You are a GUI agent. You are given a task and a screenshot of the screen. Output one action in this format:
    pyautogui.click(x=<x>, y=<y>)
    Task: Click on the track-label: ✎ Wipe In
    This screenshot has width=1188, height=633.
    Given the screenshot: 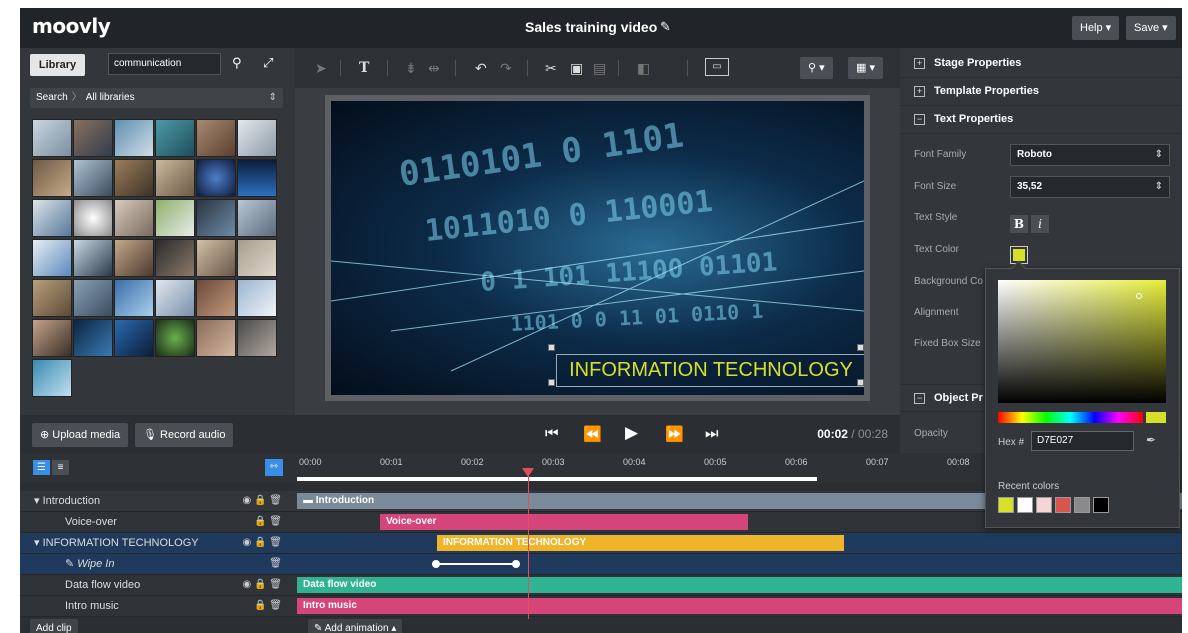 What is the action you would take?
    pyautogui.click(x=157, y=564)
    